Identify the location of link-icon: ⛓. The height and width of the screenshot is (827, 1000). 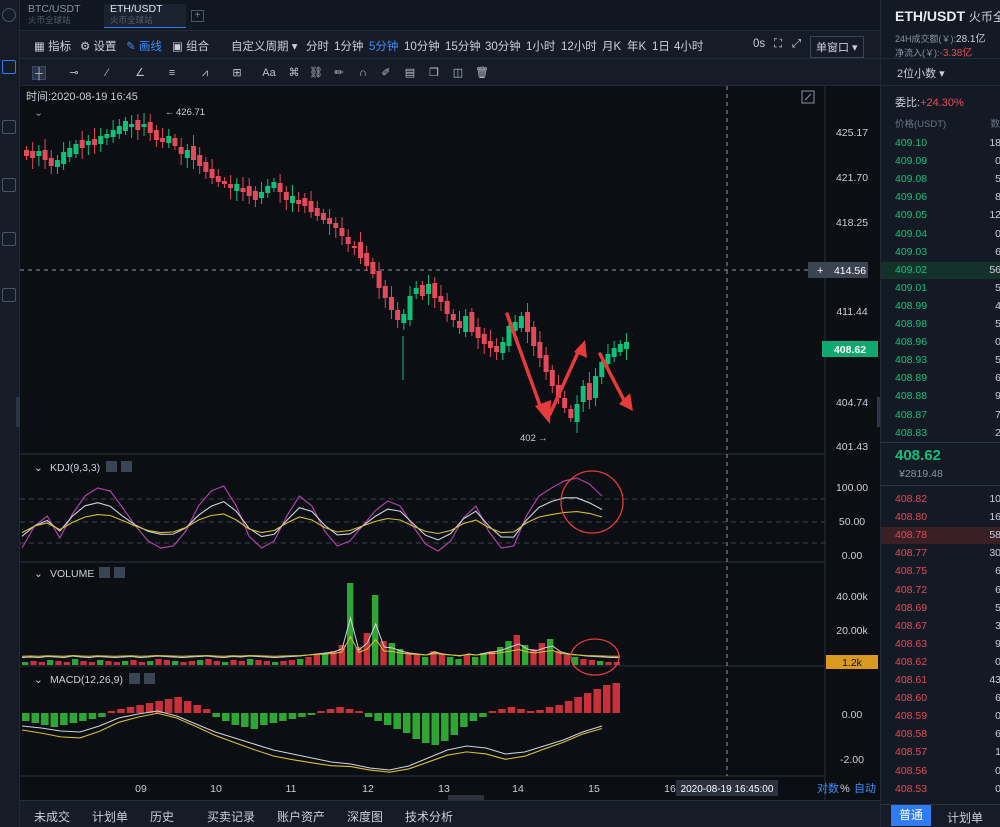
(316, 73).